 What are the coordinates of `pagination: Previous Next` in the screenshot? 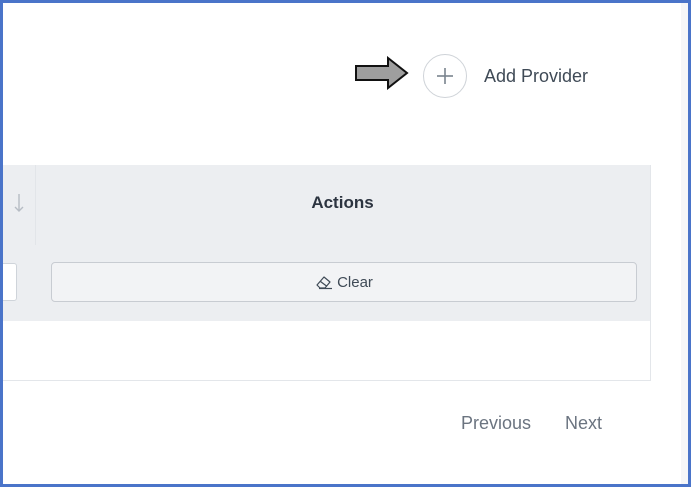 It's located at (531, 423).